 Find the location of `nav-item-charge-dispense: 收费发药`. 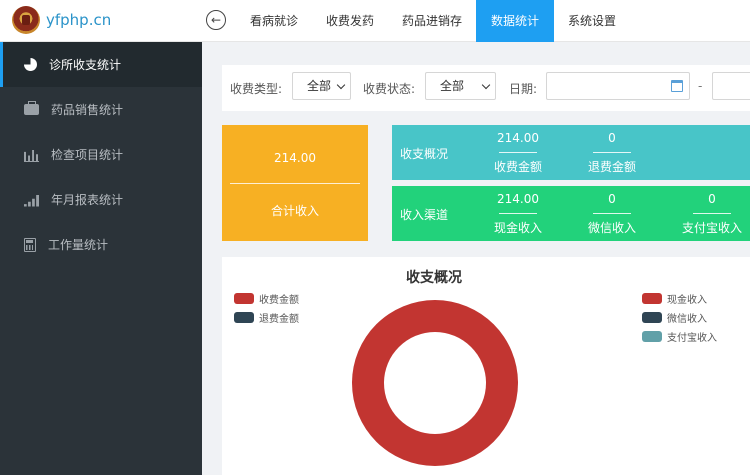

nav-item-charge-dispense: 收费发药 is located at coordinates (350, 21).